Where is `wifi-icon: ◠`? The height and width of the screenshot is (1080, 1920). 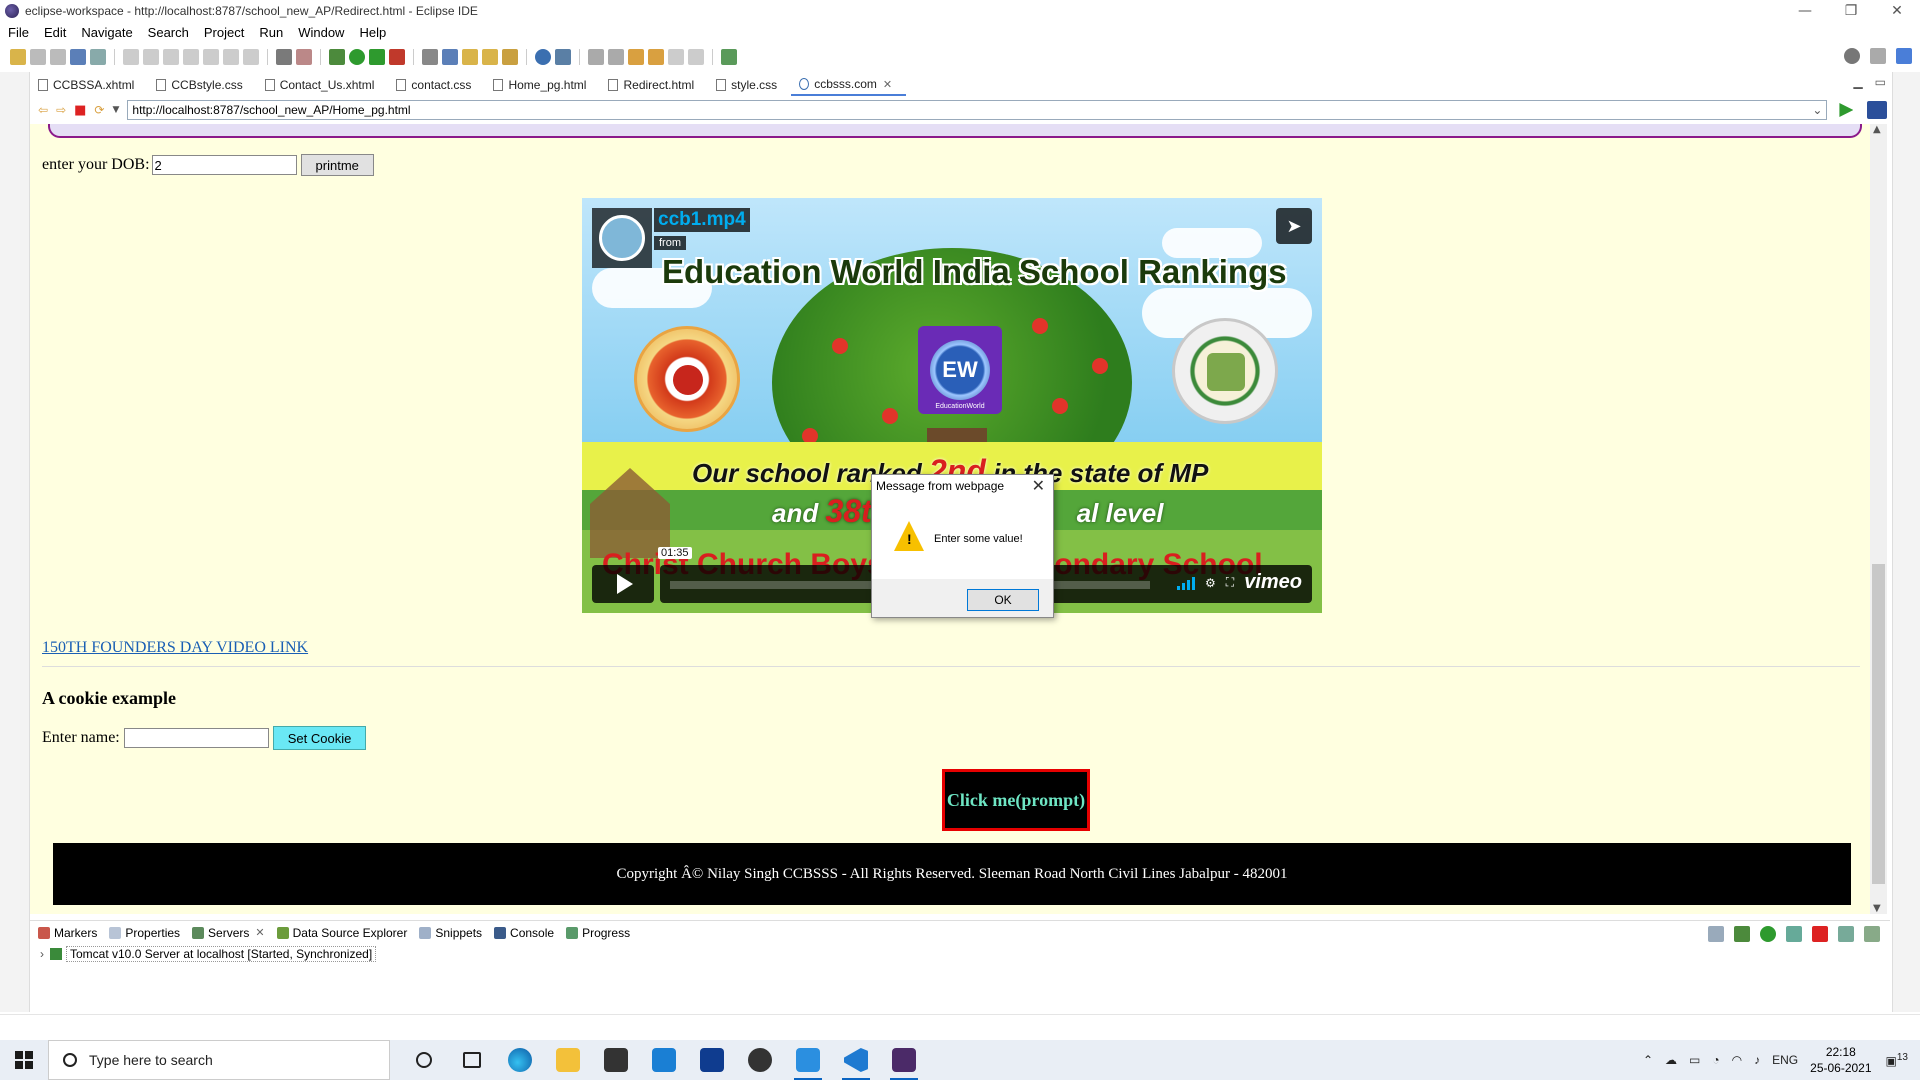 wifi-icon: ◠ is located at coordinates (1737, 1060).